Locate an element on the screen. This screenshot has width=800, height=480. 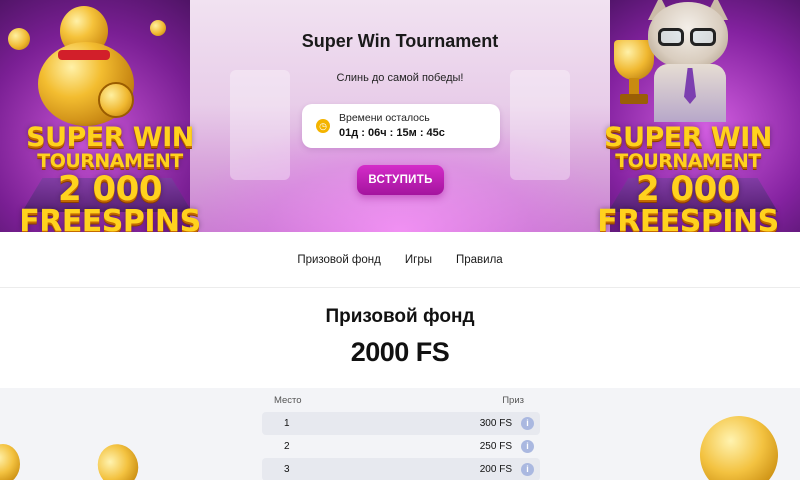
tab-rules: Правила is located at coordinates (479, 260).